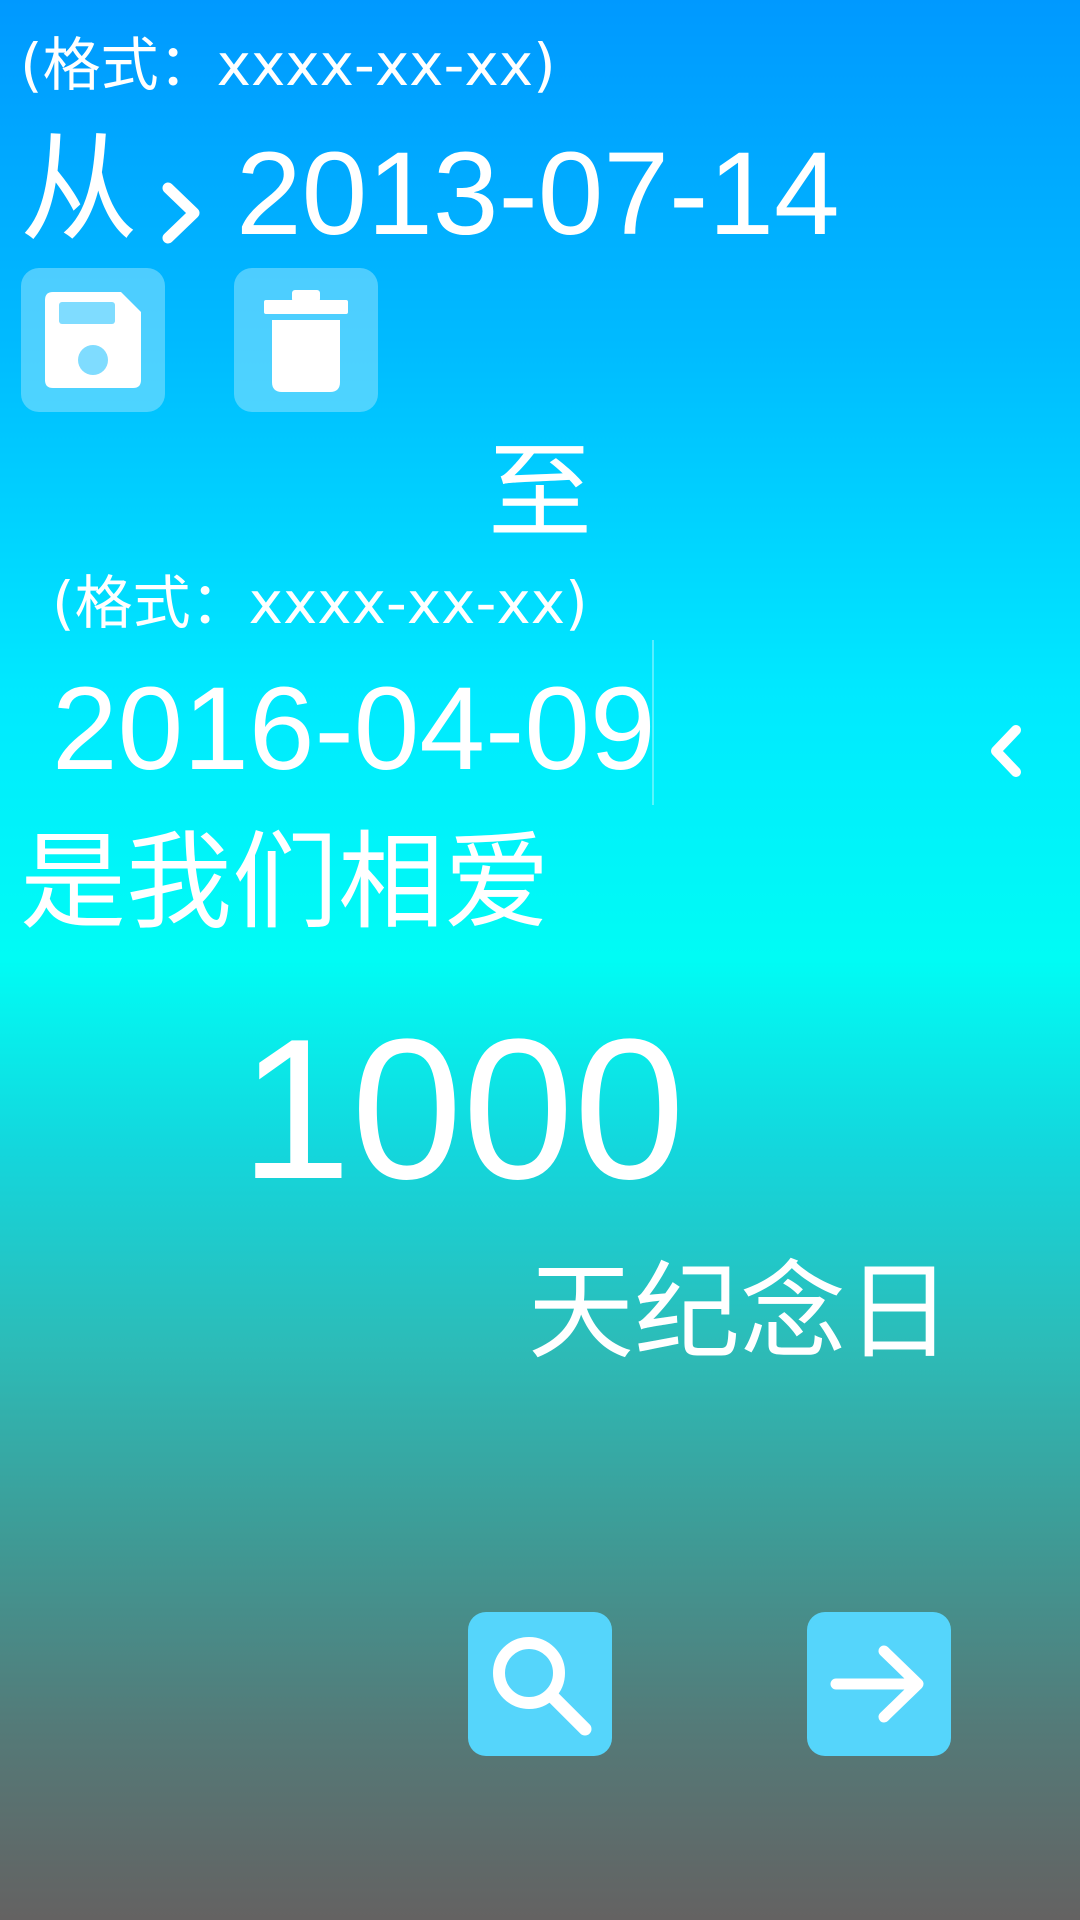 This screenshot has width=1080, height=1920. I want to click on from-date-field: 2013-07-14, so click(538, 194).